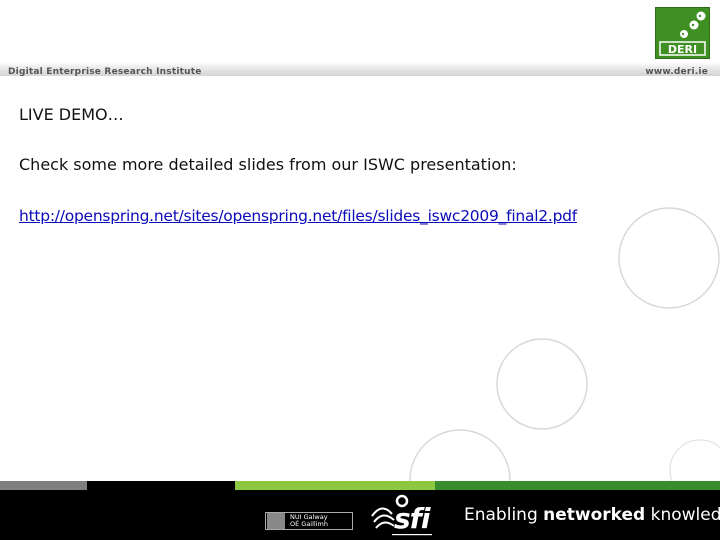 The height and width of the screenshot is (540, 720). Describe the element at coordinates (504, 515) in the screenshot. I see `tagline-part1: Enabling` at that location.